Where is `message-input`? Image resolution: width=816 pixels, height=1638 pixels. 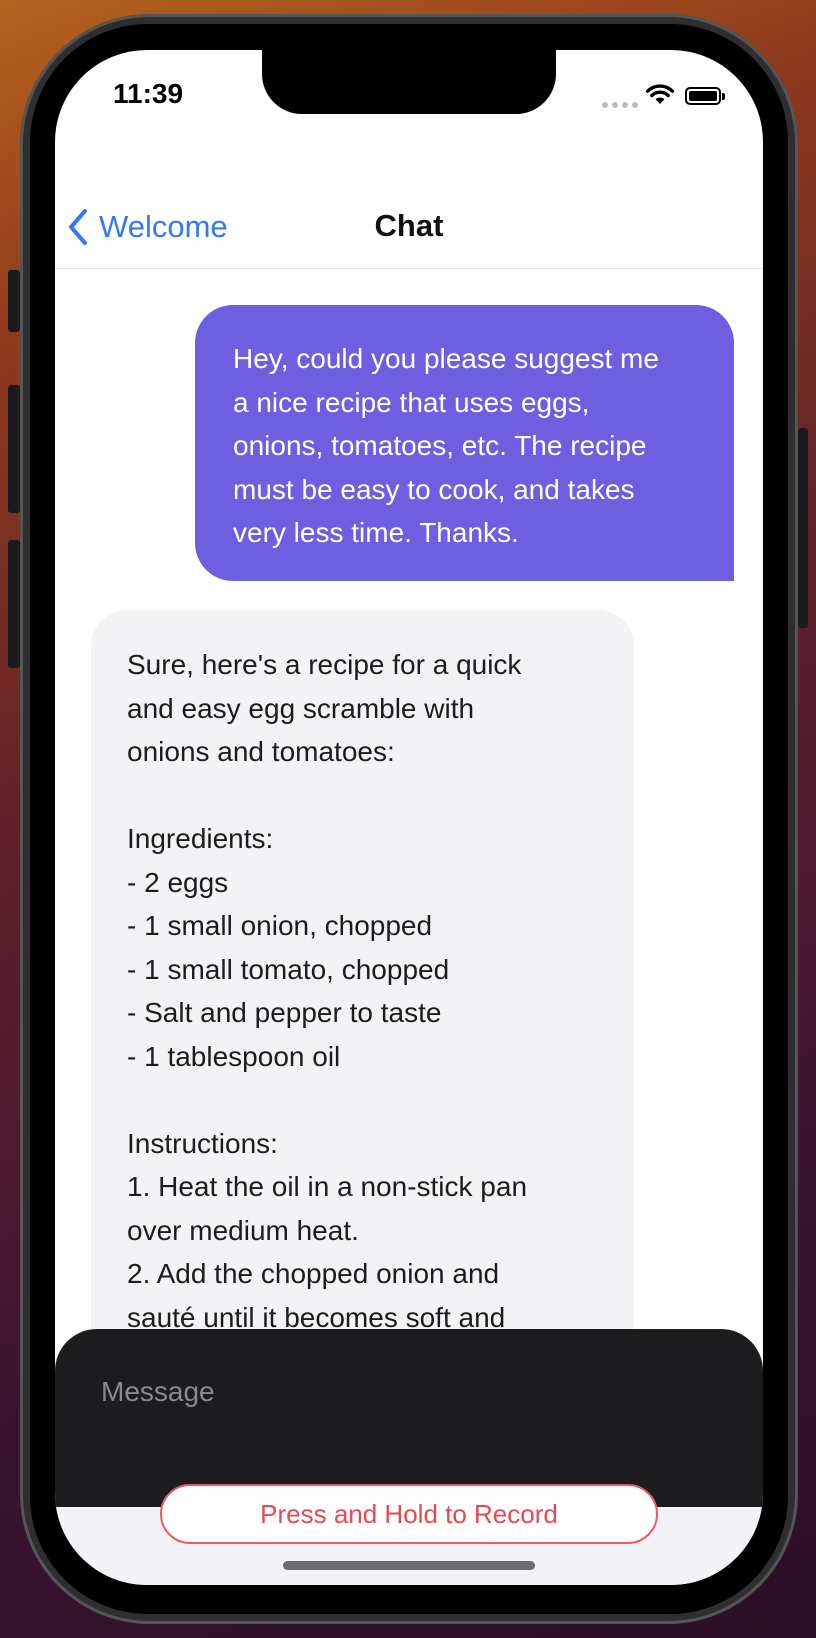
message-input is located at coordinates (411, 1392).